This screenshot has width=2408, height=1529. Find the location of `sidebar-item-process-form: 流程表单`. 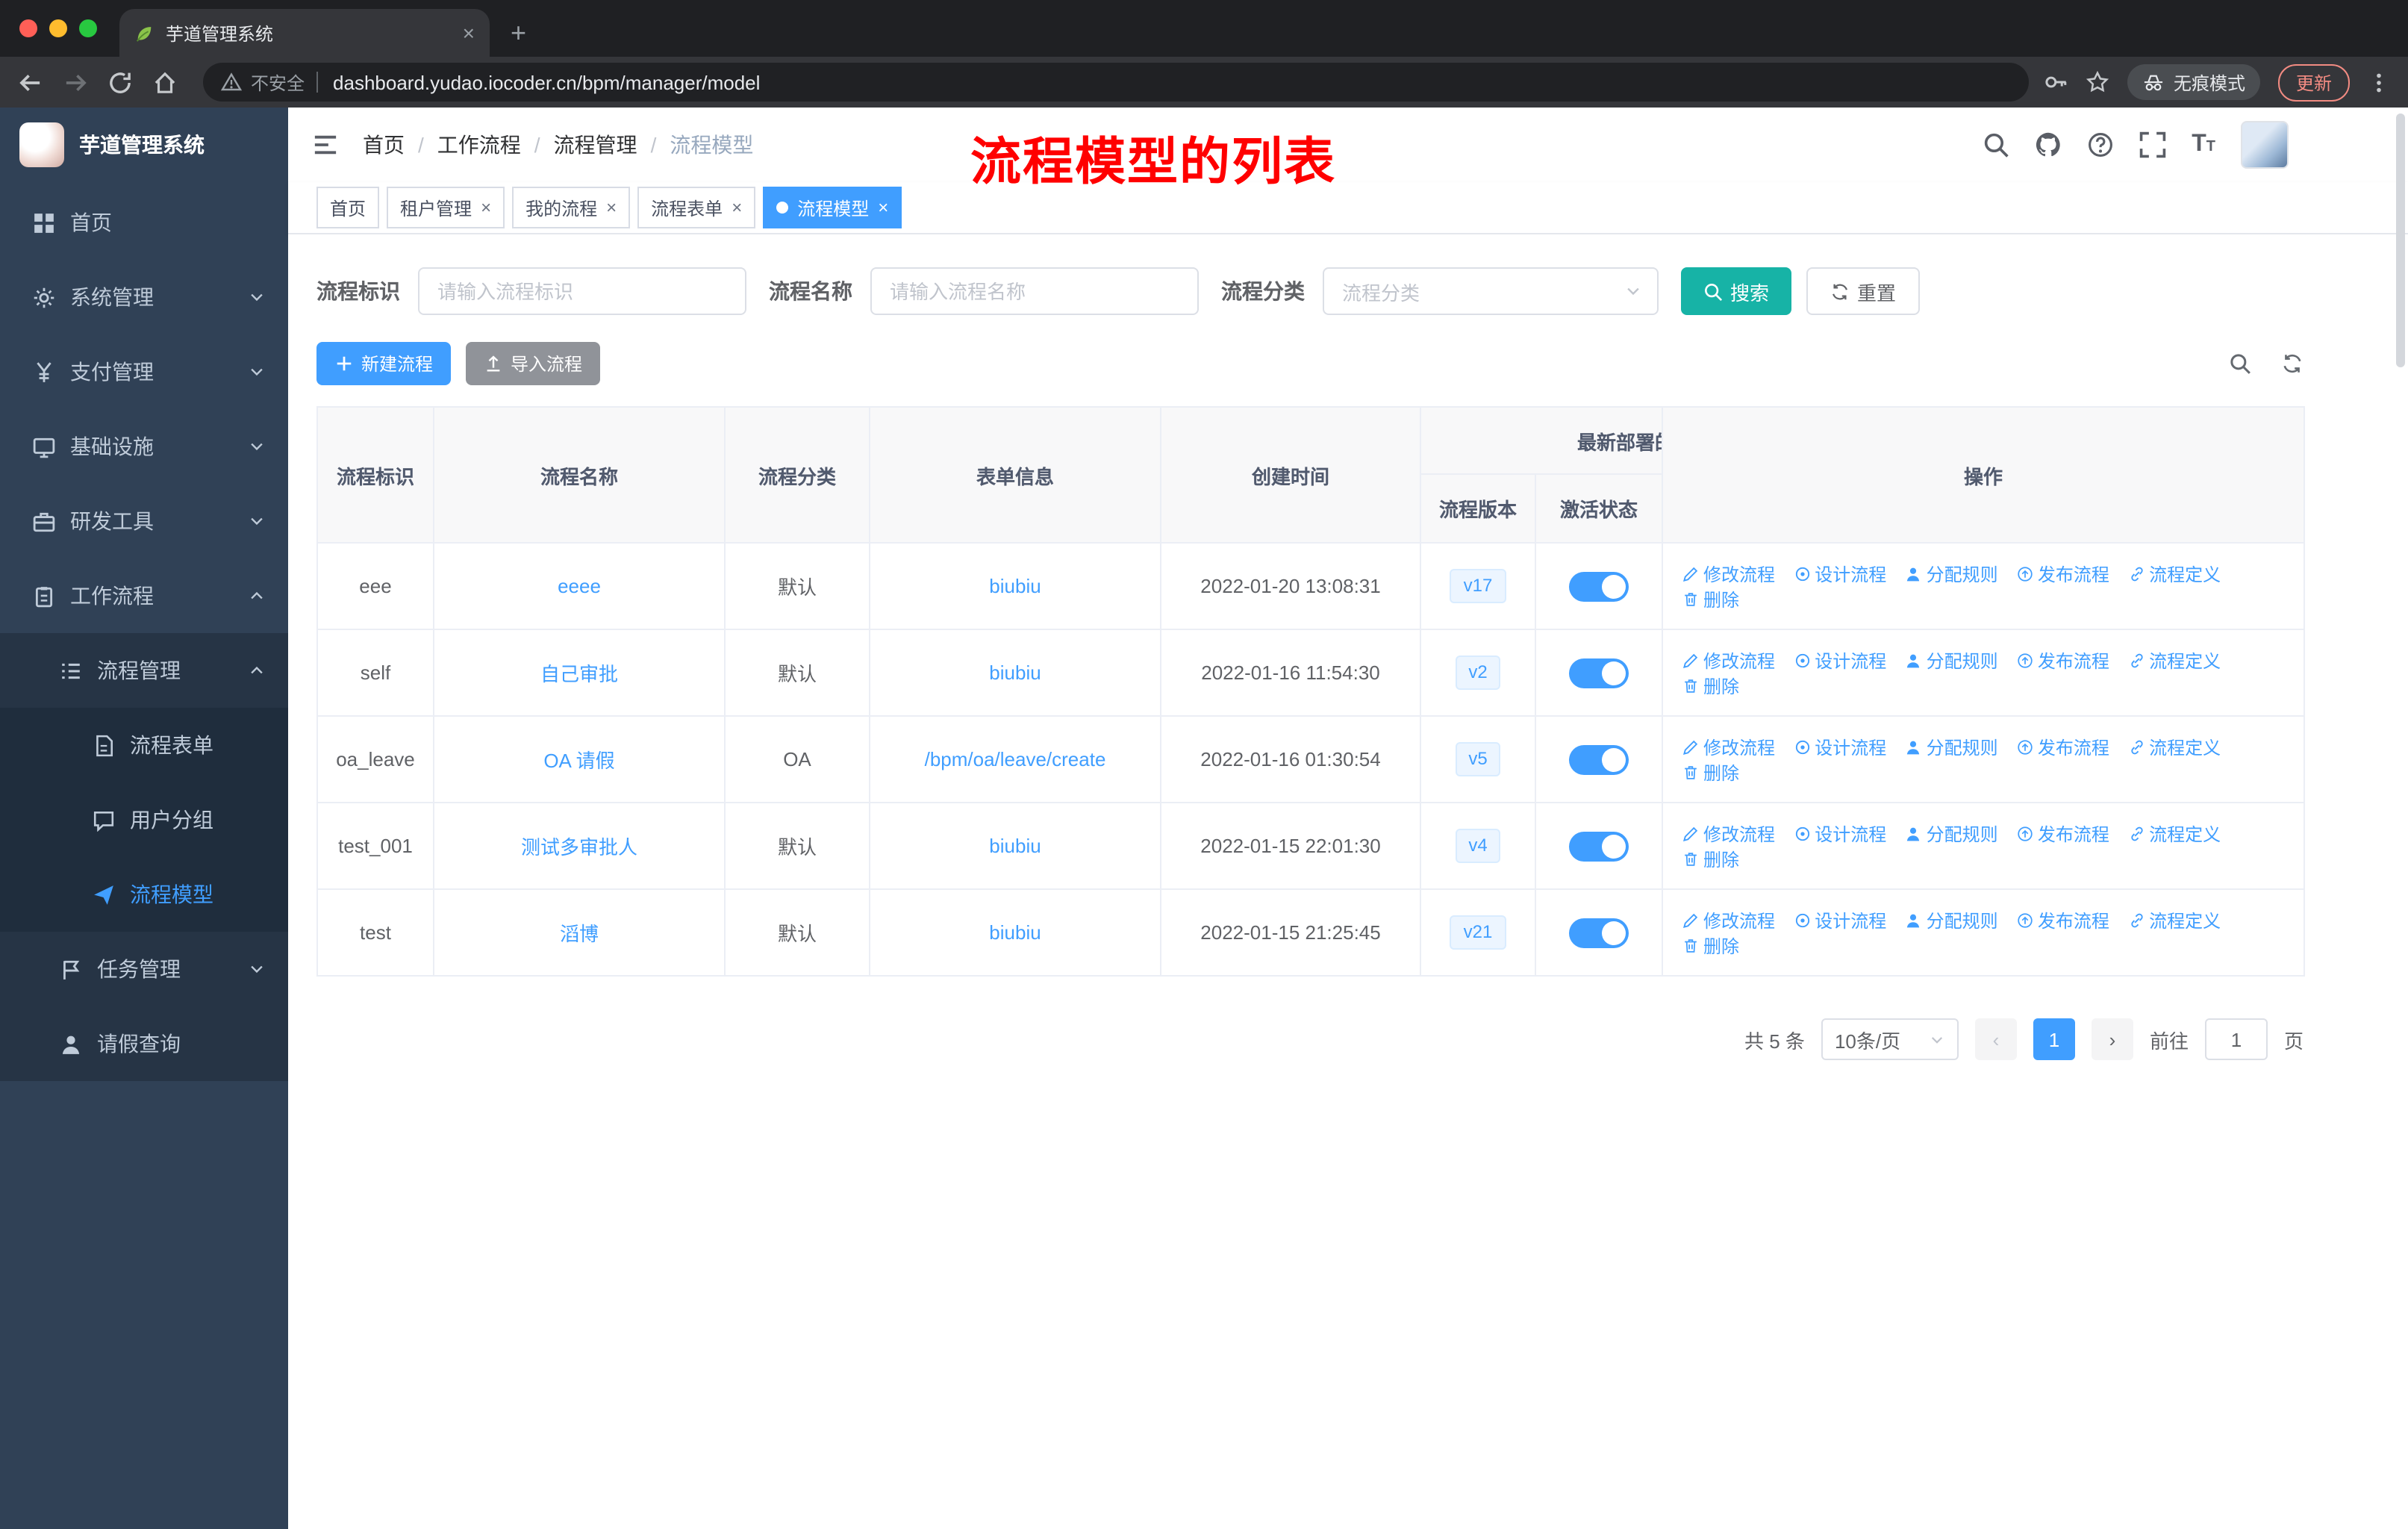

sidebar-item-process-form: 流程表单 is located at coordinates (144, 745).